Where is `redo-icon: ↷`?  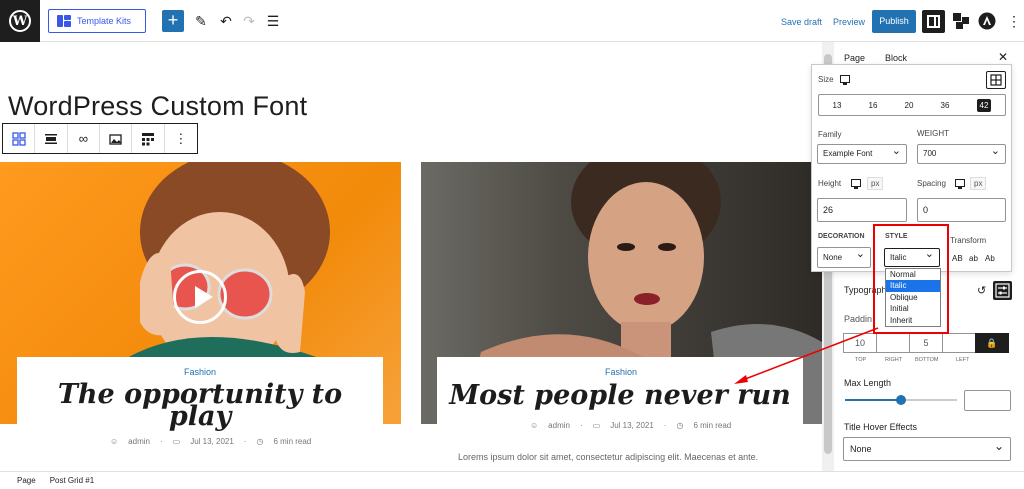
redo-icon: ↷ is located at coordinates (249, 21).